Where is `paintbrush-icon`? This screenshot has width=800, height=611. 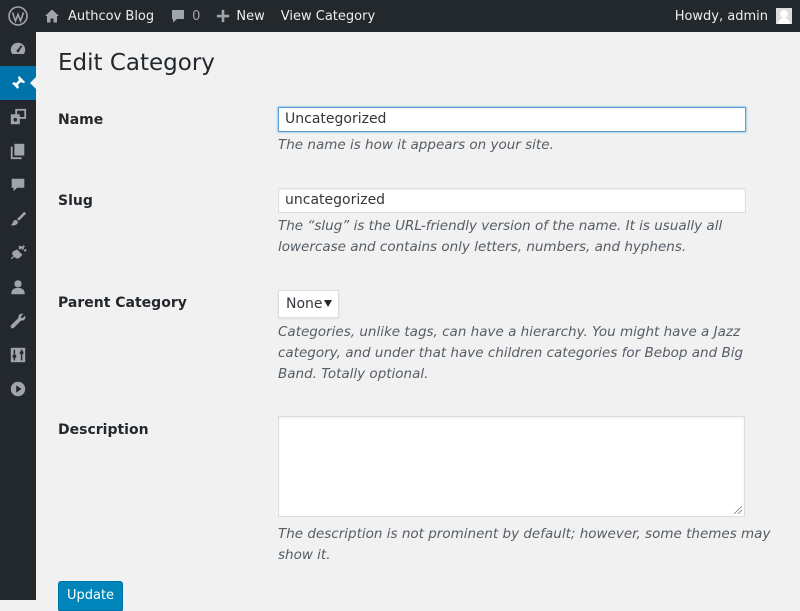 paintbrush-icon is located at coordinates (18, 218).